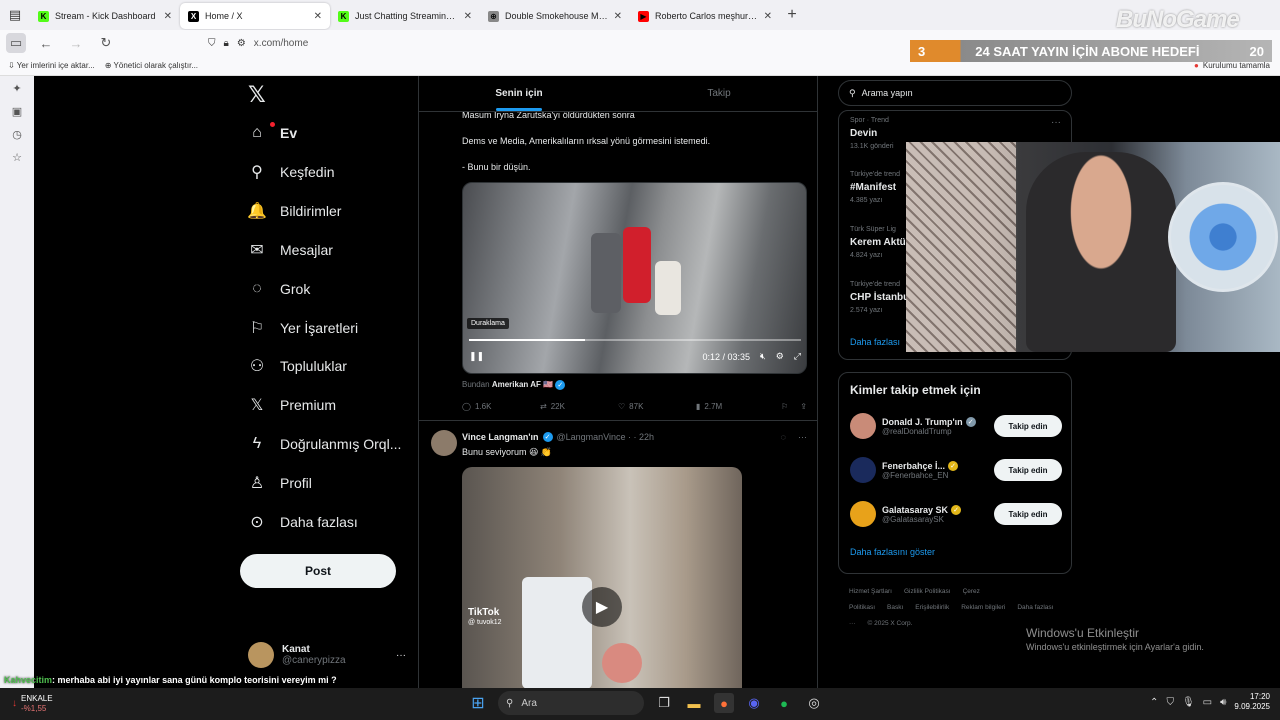 The width and height of the screenshot is (1280, 720). What do you see at coordinates (76, 43) in the screenshot?
I see `forward-icon: →` at bounding box center [76, 43].